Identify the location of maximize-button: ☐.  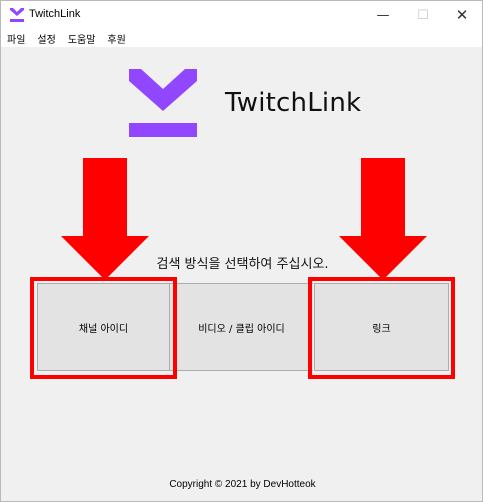
(423, 15).